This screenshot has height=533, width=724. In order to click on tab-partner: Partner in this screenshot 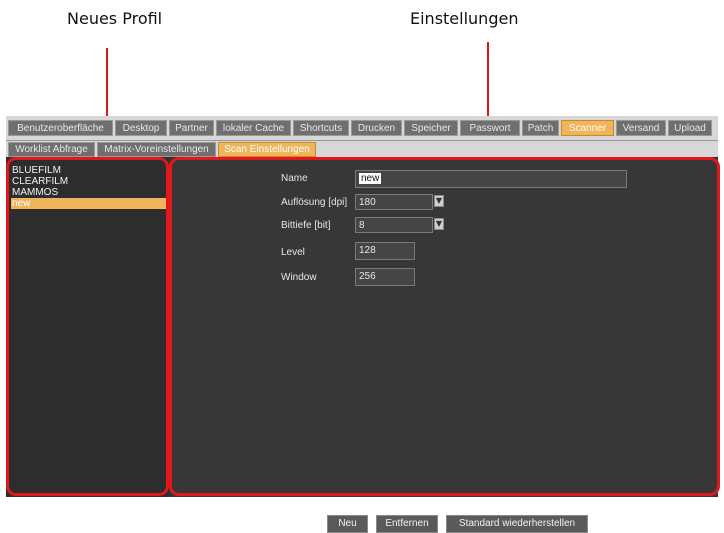, I will do `click(191, 128)`.